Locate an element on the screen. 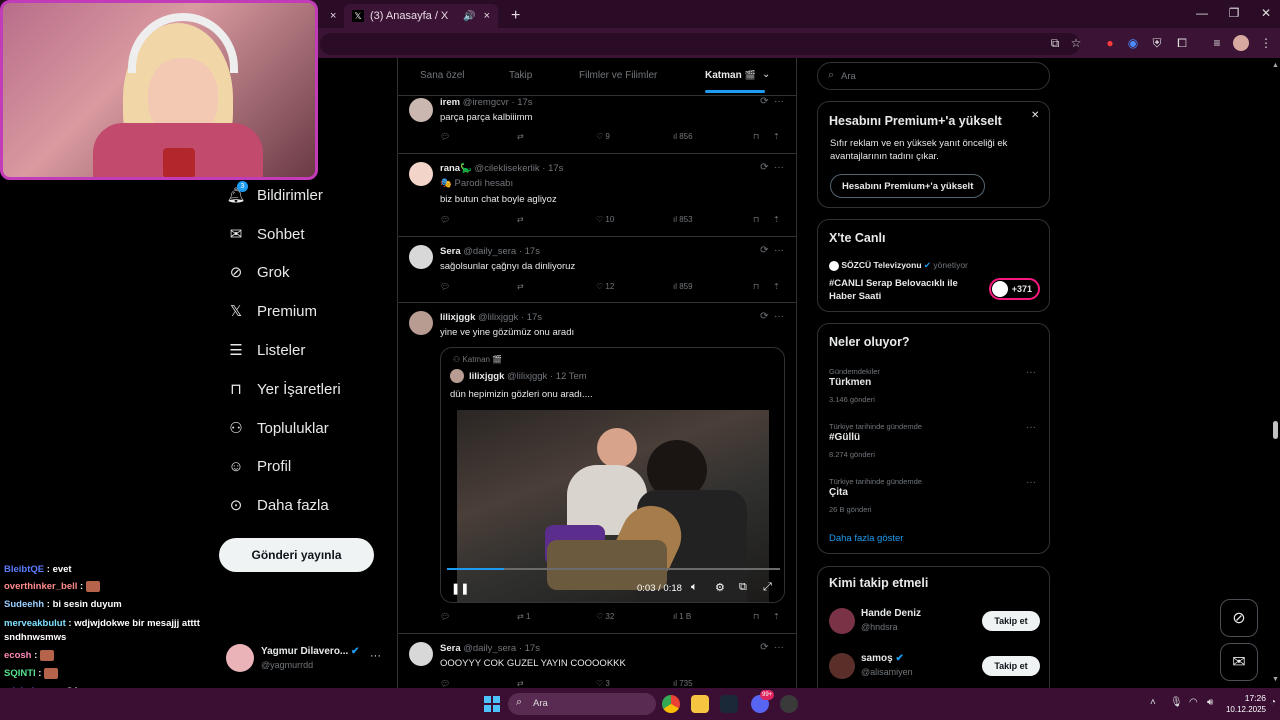 This screenshot has width=1280, height=720. messages-fab: ✉ is located at coordinates (1239, 662).